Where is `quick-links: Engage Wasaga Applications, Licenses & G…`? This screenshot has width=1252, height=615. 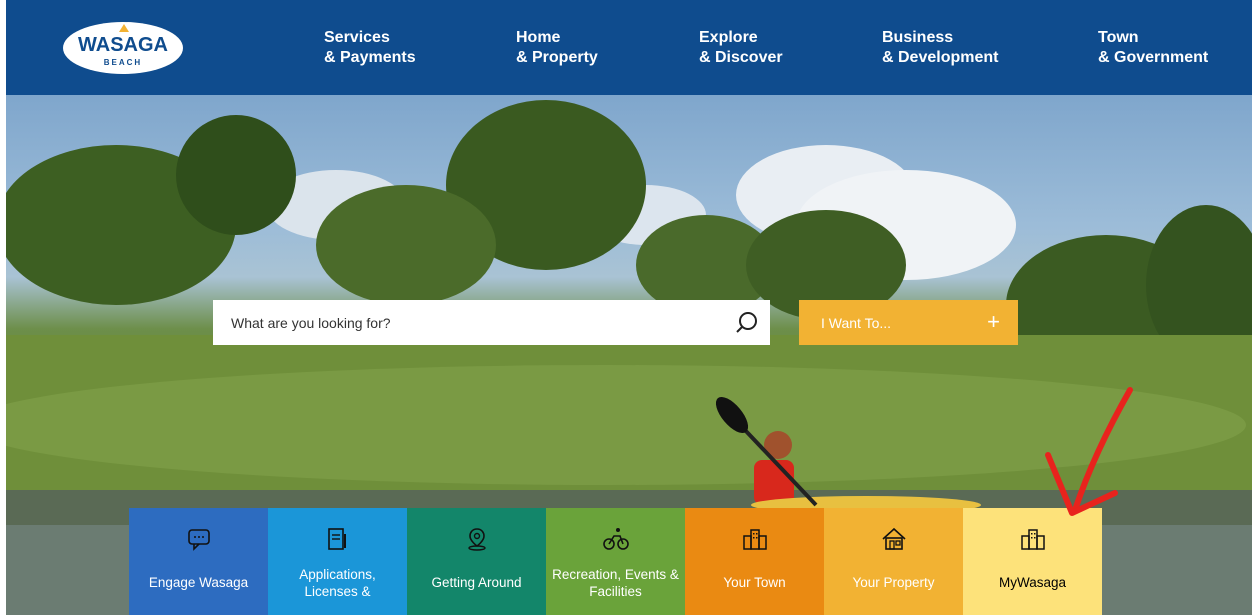 quick-links: Engage Wasaga Applications, Licenses & G… is located at coordinates (615, 561).